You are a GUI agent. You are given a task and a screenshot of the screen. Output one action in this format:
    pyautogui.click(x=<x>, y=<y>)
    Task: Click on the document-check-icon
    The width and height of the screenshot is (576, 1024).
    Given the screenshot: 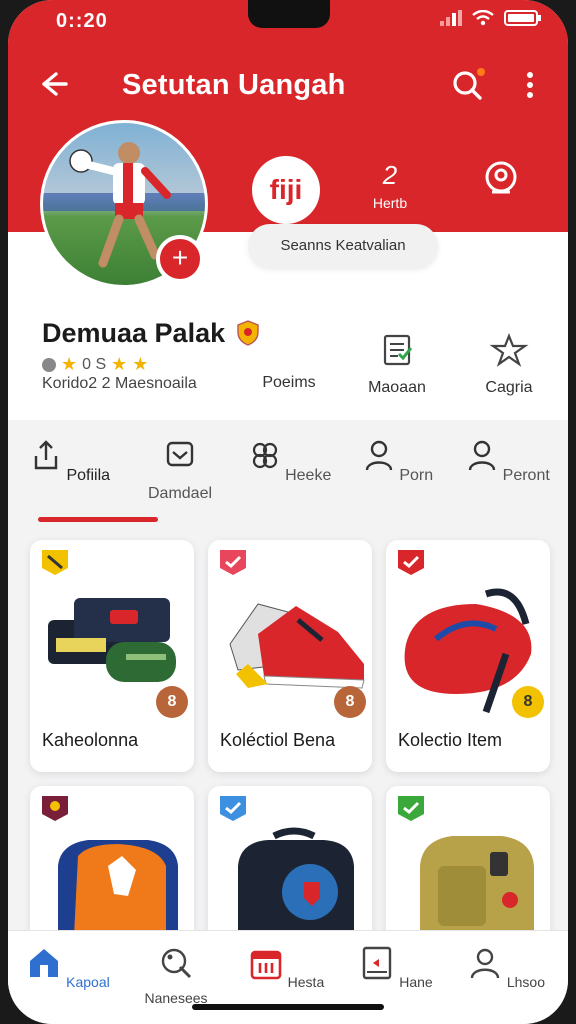 What is the action you would take?
    pyautogui.click(x=398, y=350)
    